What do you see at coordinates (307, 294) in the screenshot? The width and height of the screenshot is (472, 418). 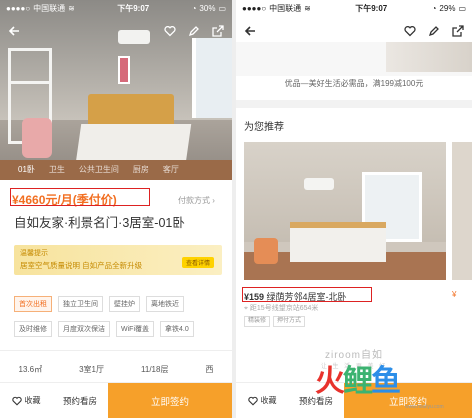 I see `recommendation-highlight-box` at bounding box center [307, 294].